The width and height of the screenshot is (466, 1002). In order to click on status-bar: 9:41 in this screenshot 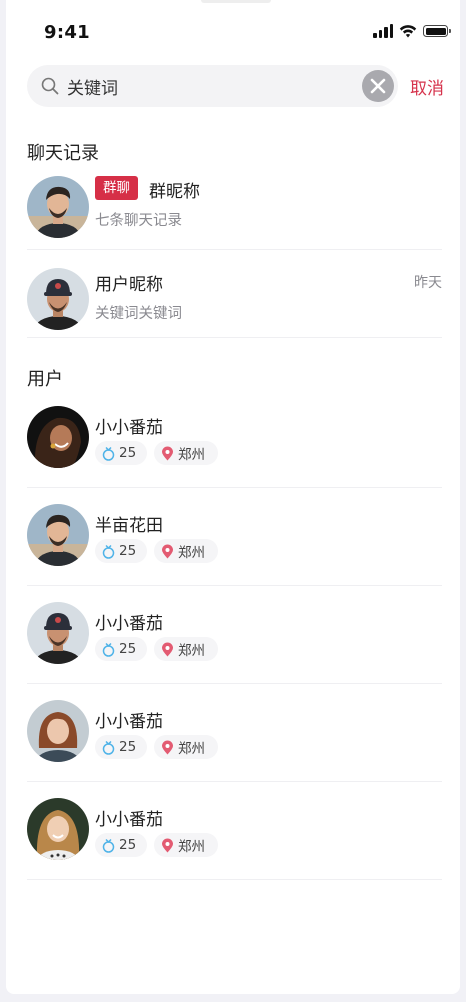, I will do `click(233, 32)`.